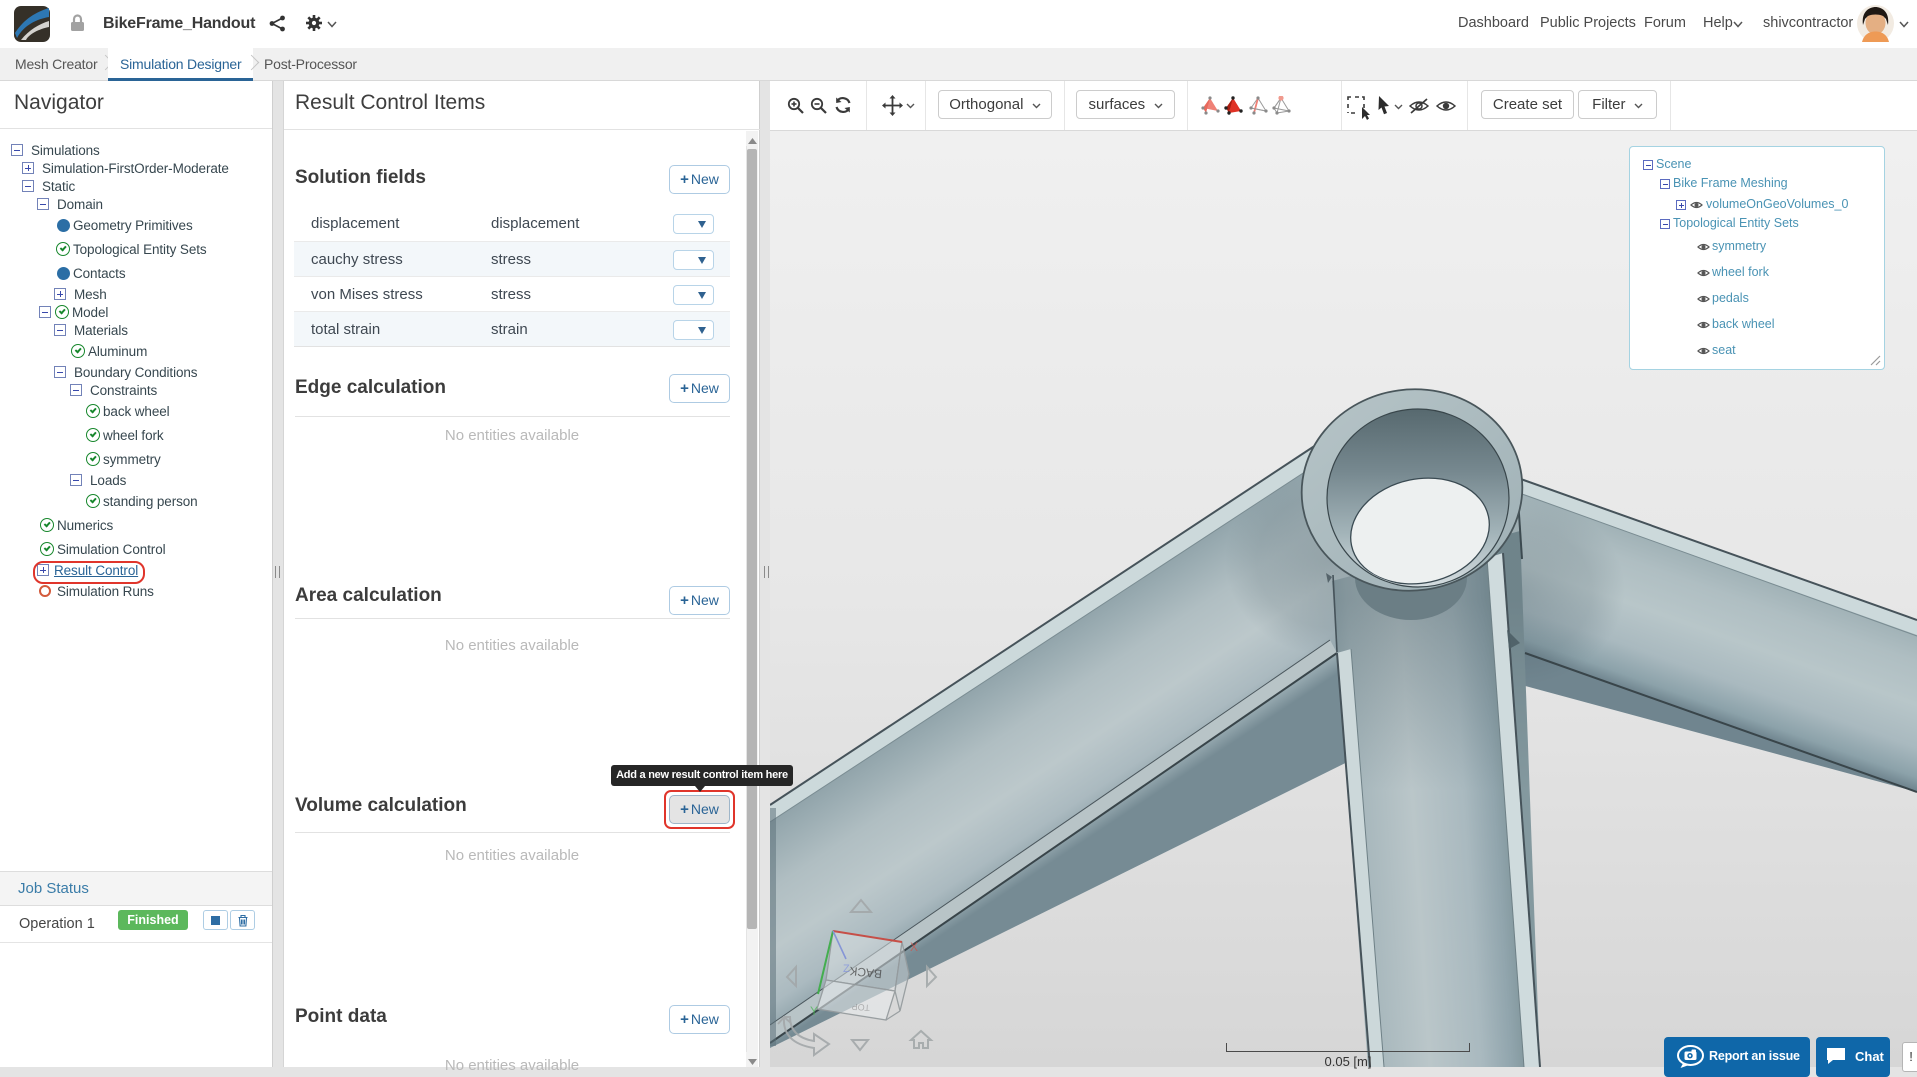 The width and height of the screenshot is (1917, 1077). What do you see at coordinates (814, 1011) in the screenshot?
I see `svg-text: Y` at bounding box center [814, 1011].